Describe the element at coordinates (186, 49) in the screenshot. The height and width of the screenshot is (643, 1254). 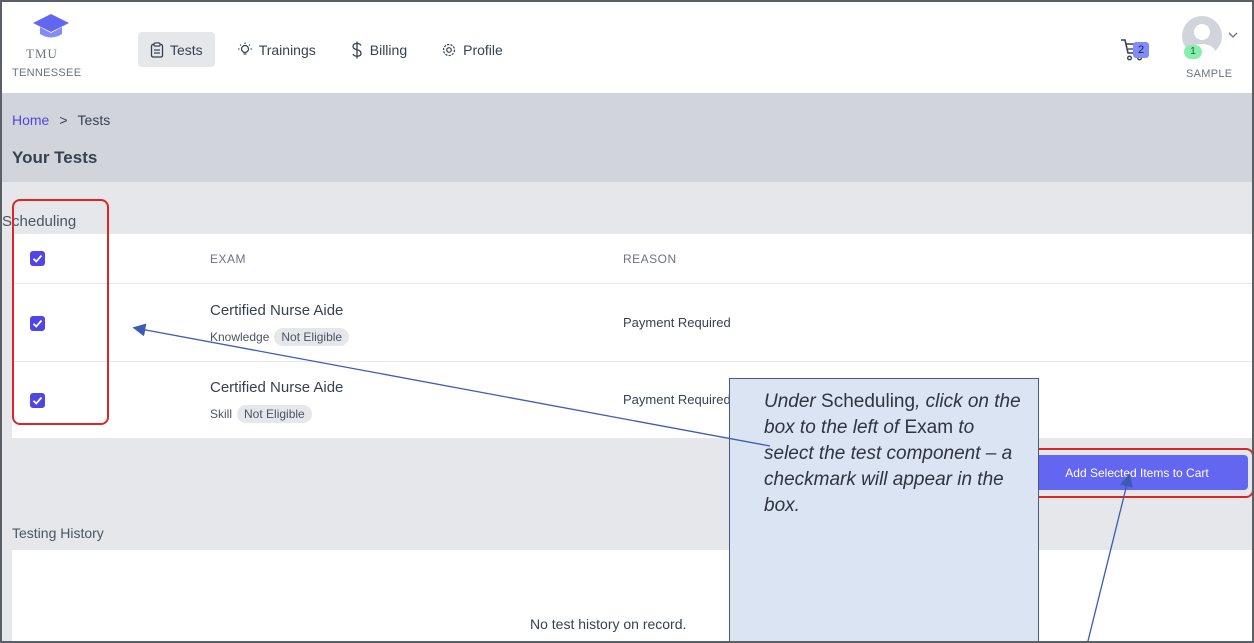
I see `nav-tests-label: Tests` at that location.